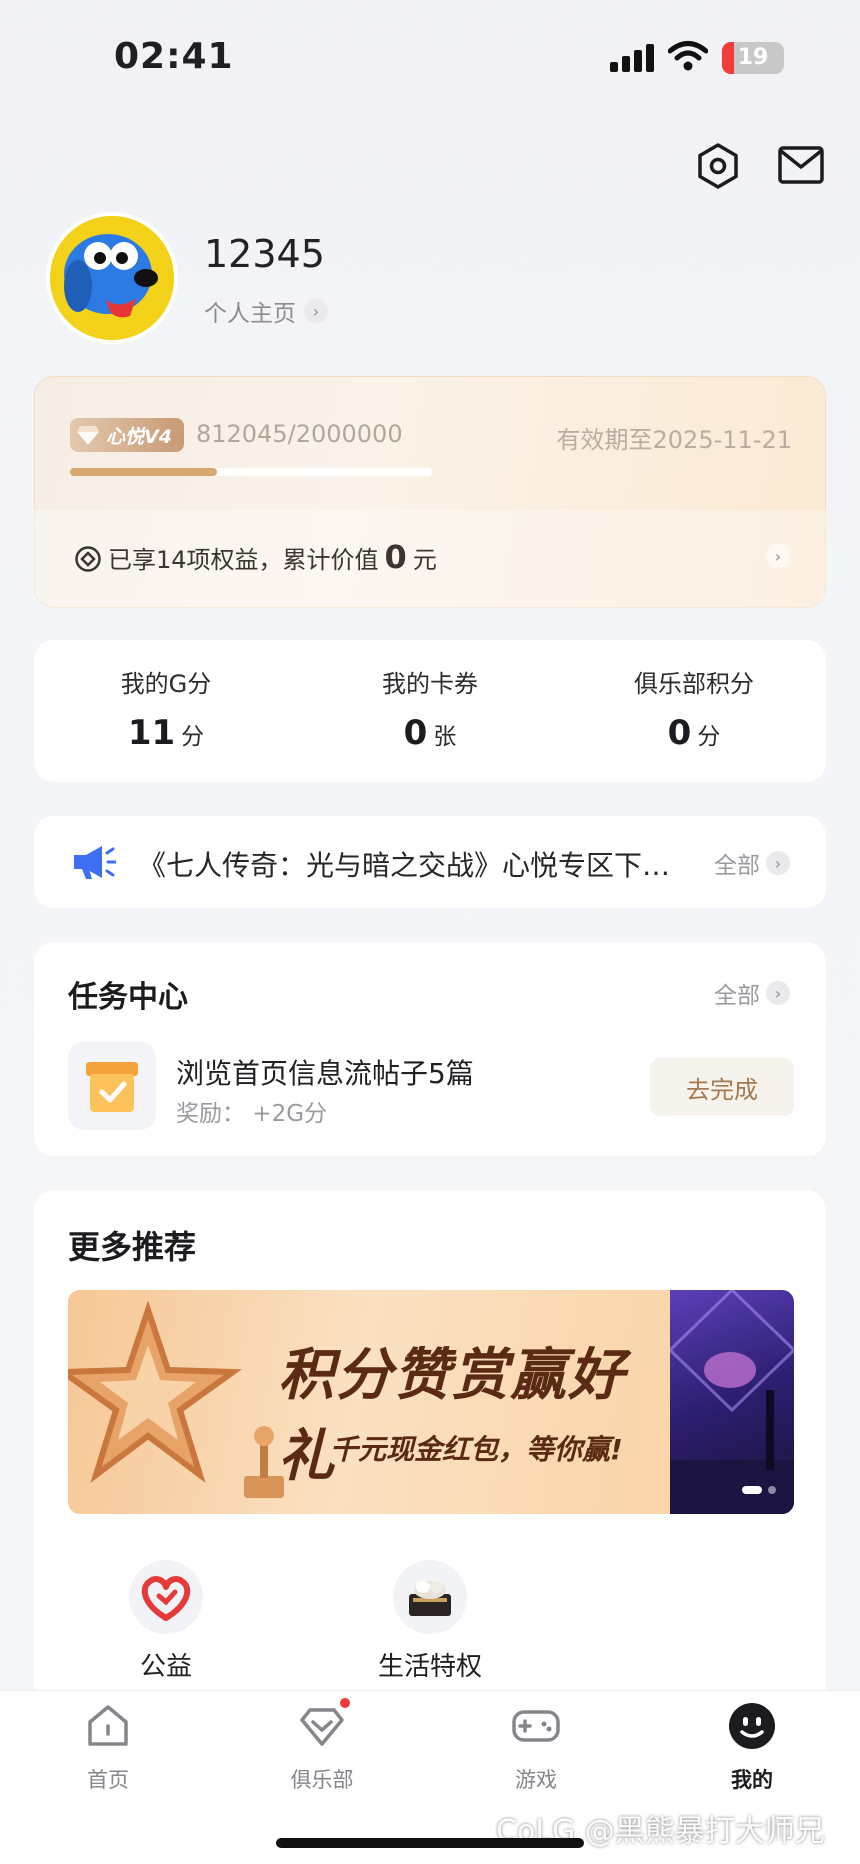  I want to click on more-recommend-title: 更多推荐, so click(132, 1247).